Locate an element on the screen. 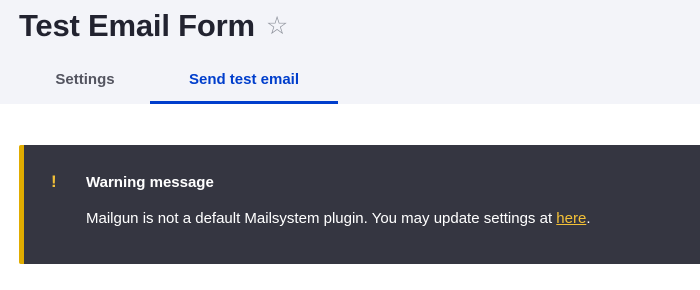 This screenshot has height=290, width=700. warning-here-link: here is located at coordinates (571, 218).